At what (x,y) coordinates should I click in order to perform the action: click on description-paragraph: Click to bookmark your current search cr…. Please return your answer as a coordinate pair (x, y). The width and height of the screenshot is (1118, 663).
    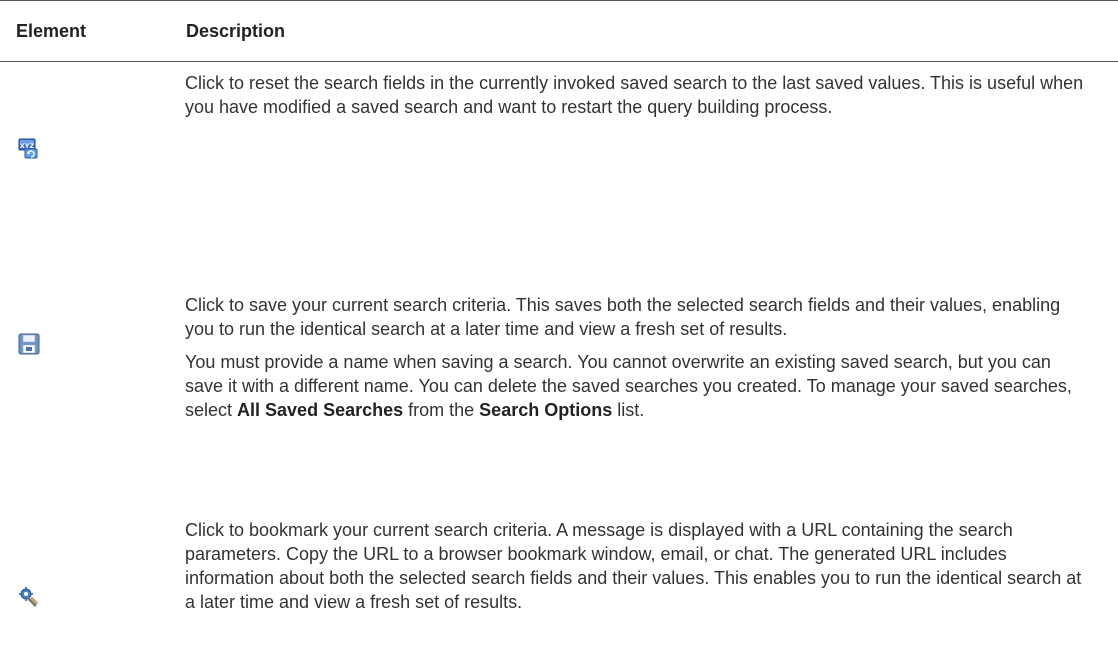
    Looking at the image, I should click on (633, 566).